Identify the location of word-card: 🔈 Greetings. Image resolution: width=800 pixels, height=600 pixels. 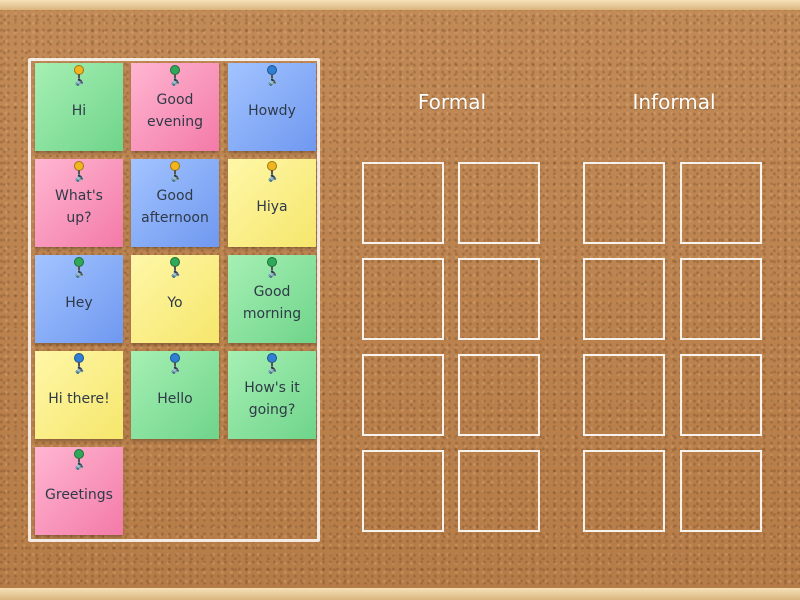
(79, 491).